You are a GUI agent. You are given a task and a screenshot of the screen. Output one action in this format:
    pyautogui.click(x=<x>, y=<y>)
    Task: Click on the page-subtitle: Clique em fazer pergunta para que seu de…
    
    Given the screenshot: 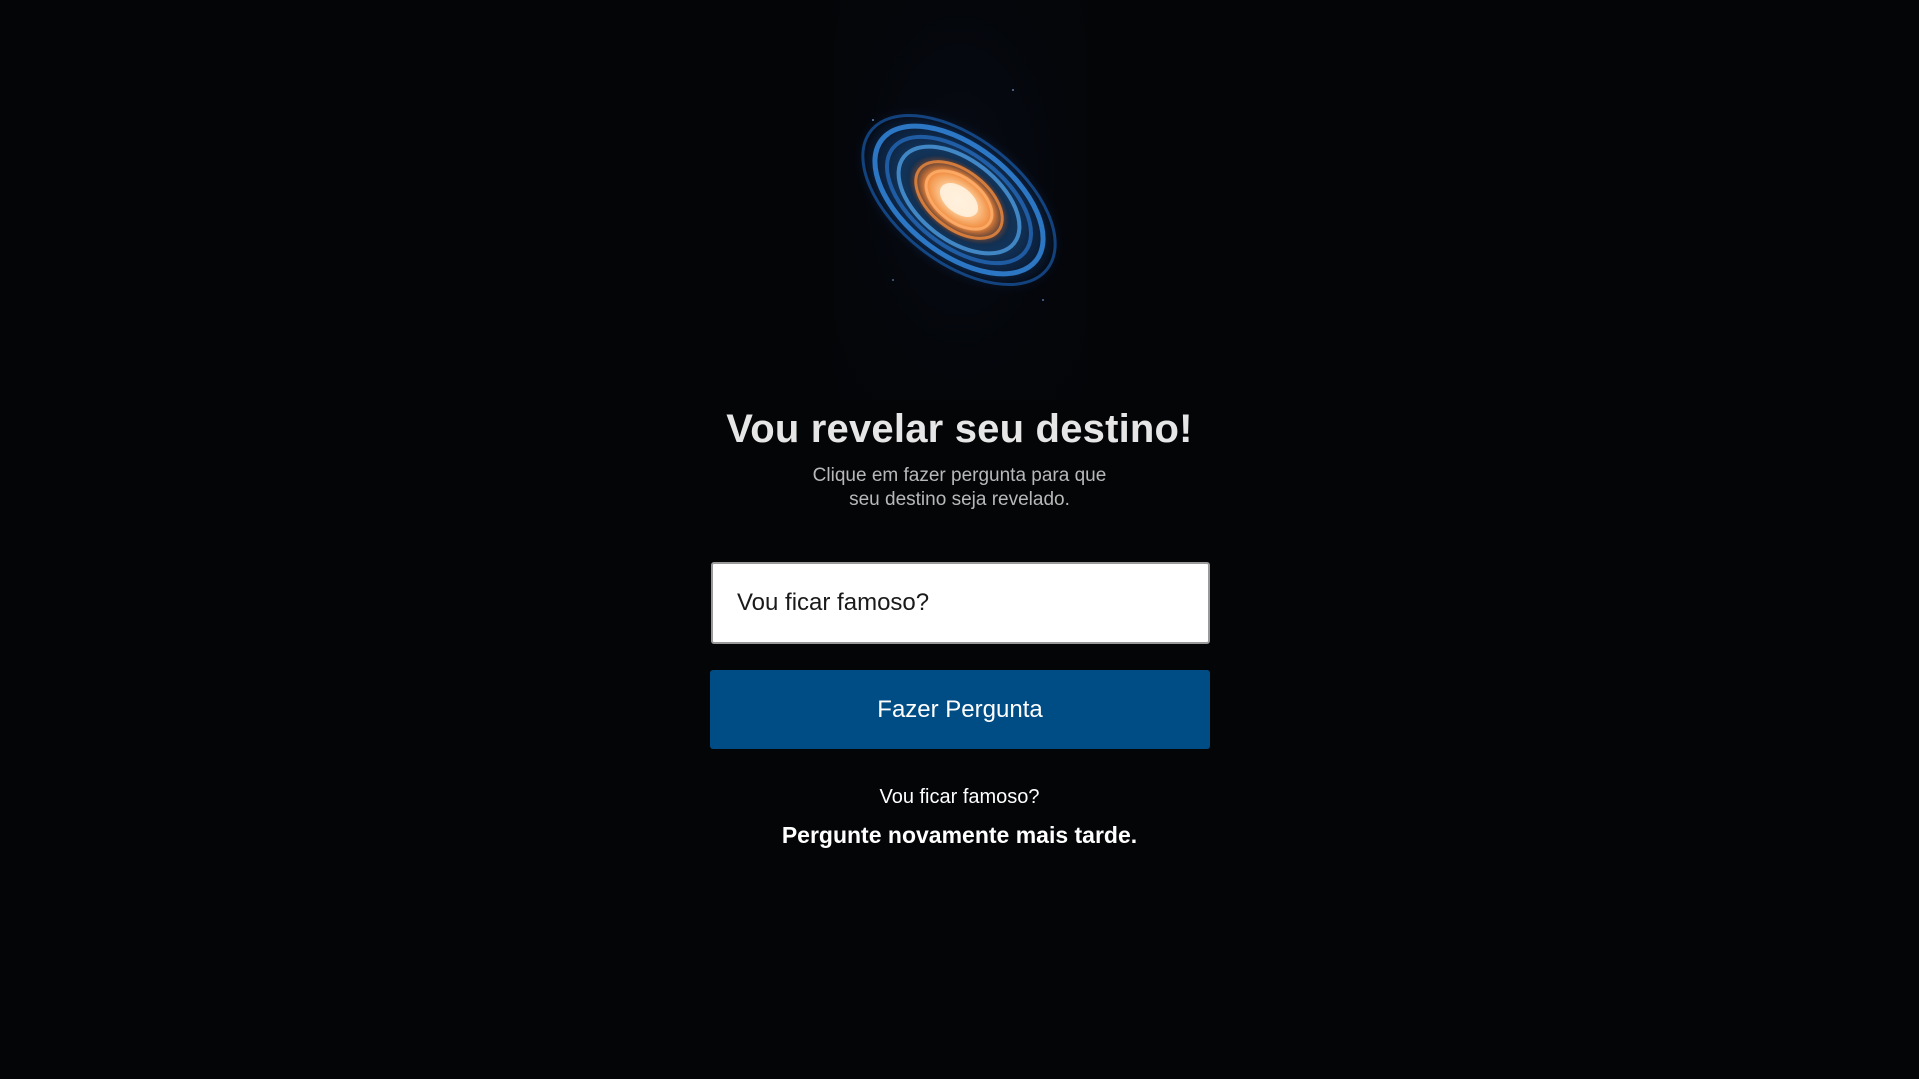 What is the action you would take?
    pyautogui.click(x=959, y=488)
    